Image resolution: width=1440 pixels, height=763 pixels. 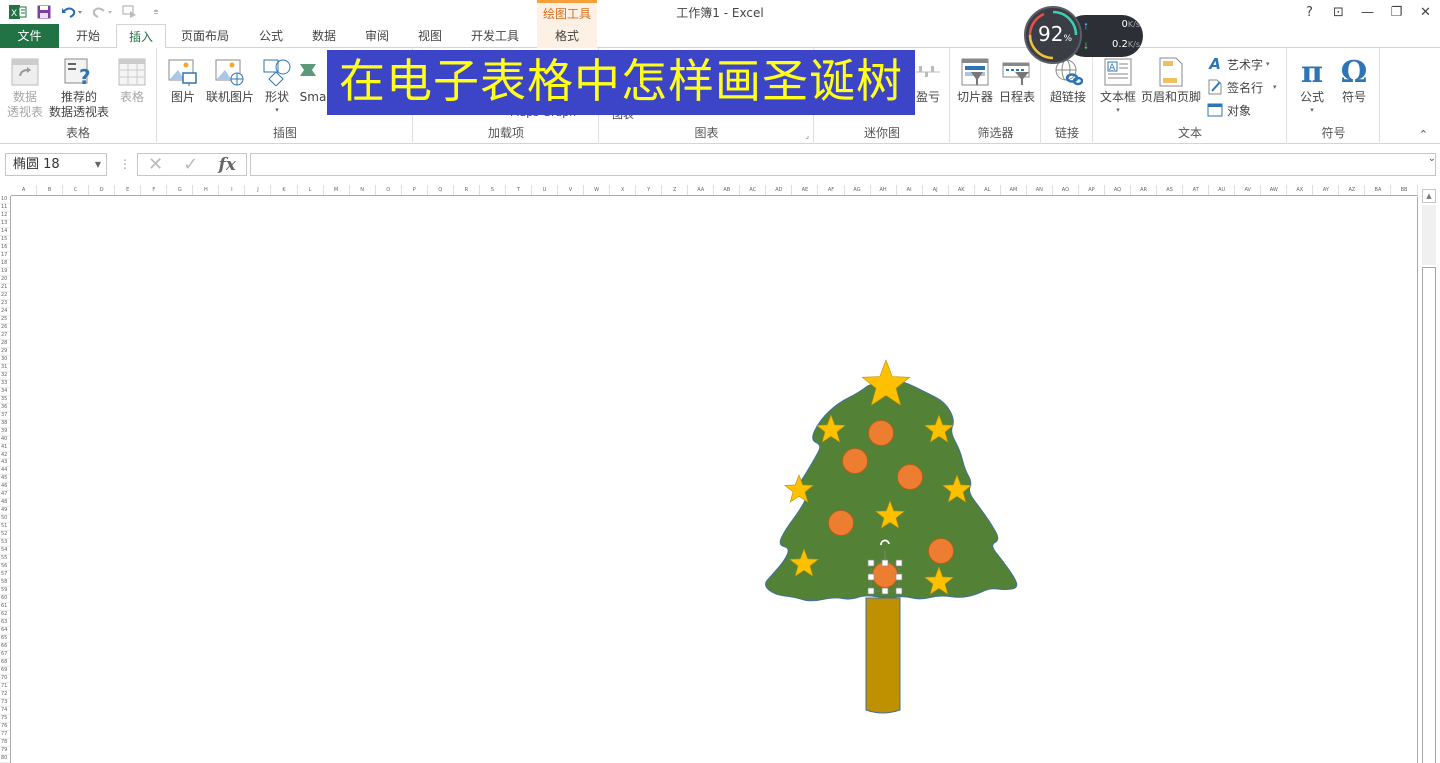 I want to click on column-header: AR, so click(x=1144, y=190).